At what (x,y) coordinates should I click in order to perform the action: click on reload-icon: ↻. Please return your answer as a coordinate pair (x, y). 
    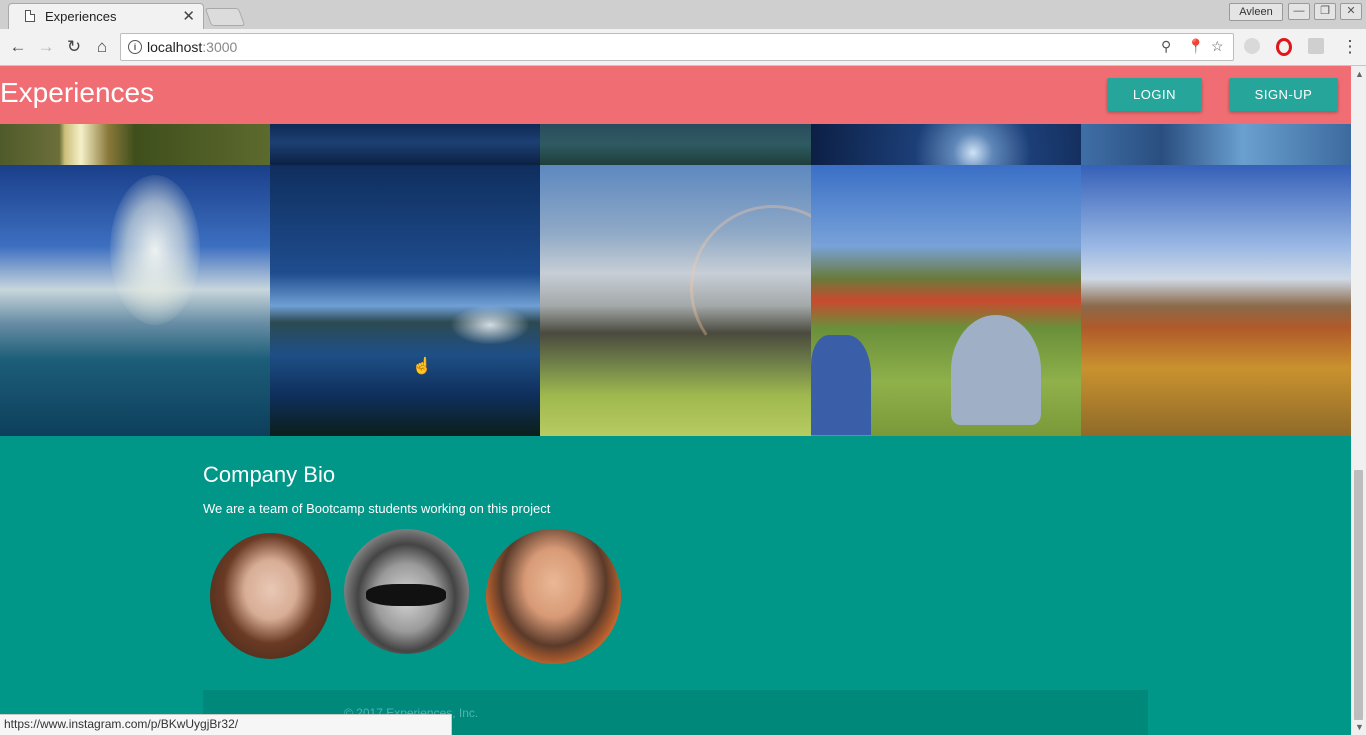
    Looking at the image, I should click on (74, 47).